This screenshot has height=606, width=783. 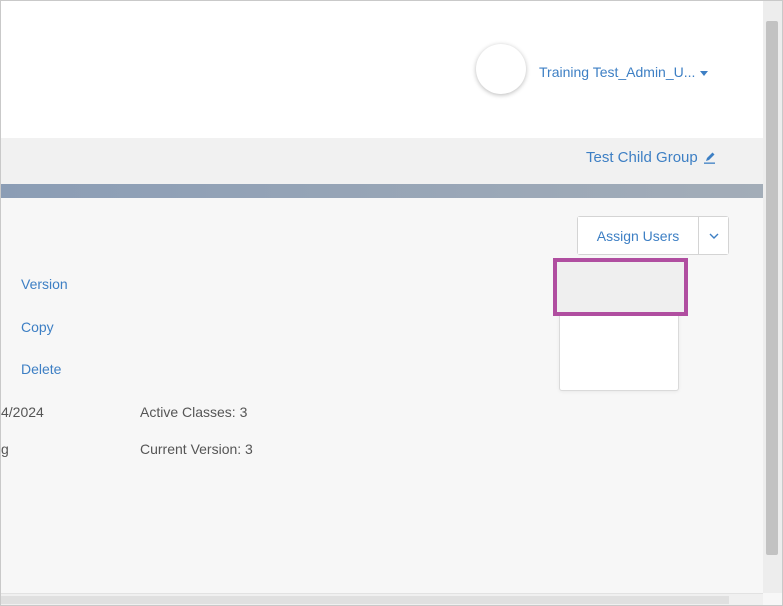 What do you see at coordinates (41, 369) in the screenshot?
I see `menu-item-delete: Delete` at bounding box center [41, 369].